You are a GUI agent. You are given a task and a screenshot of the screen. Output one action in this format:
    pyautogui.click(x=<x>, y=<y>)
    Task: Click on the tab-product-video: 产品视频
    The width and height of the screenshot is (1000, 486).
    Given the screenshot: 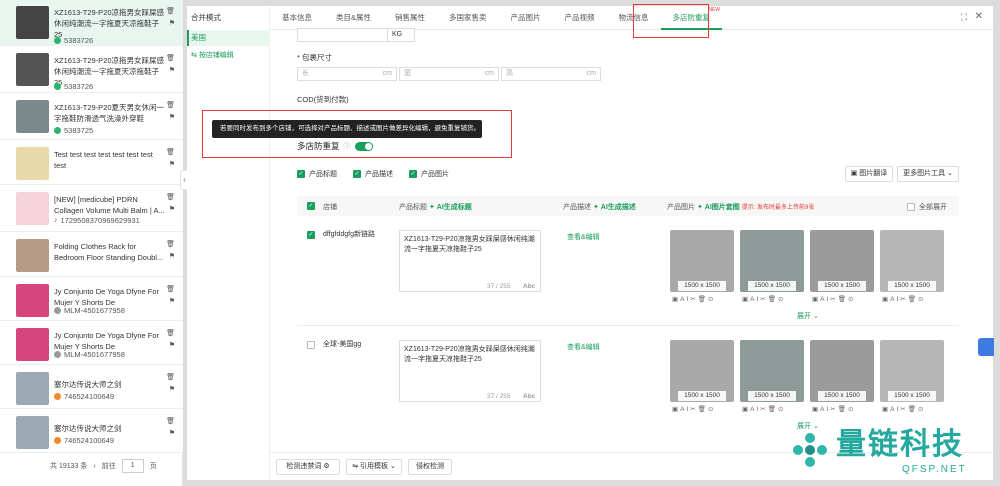 What is the action you would take?
    pyautogui.click(x=580, y=18)
    